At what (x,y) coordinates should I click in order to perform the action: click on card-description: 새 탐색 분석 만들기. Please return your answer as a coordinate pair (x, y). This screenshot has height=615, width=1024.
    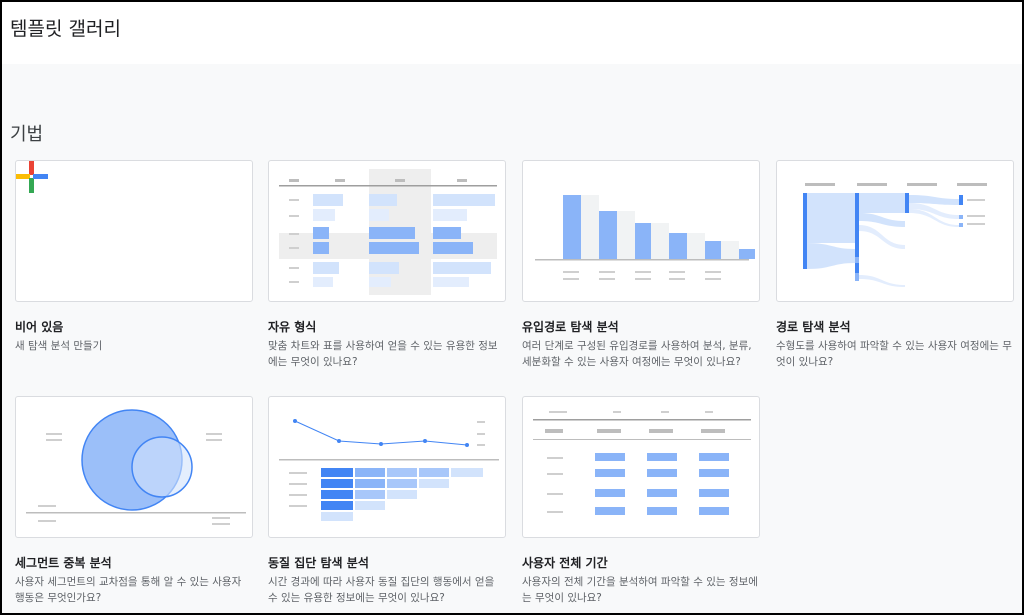
    Looking at the image, I should click on (59, 346).